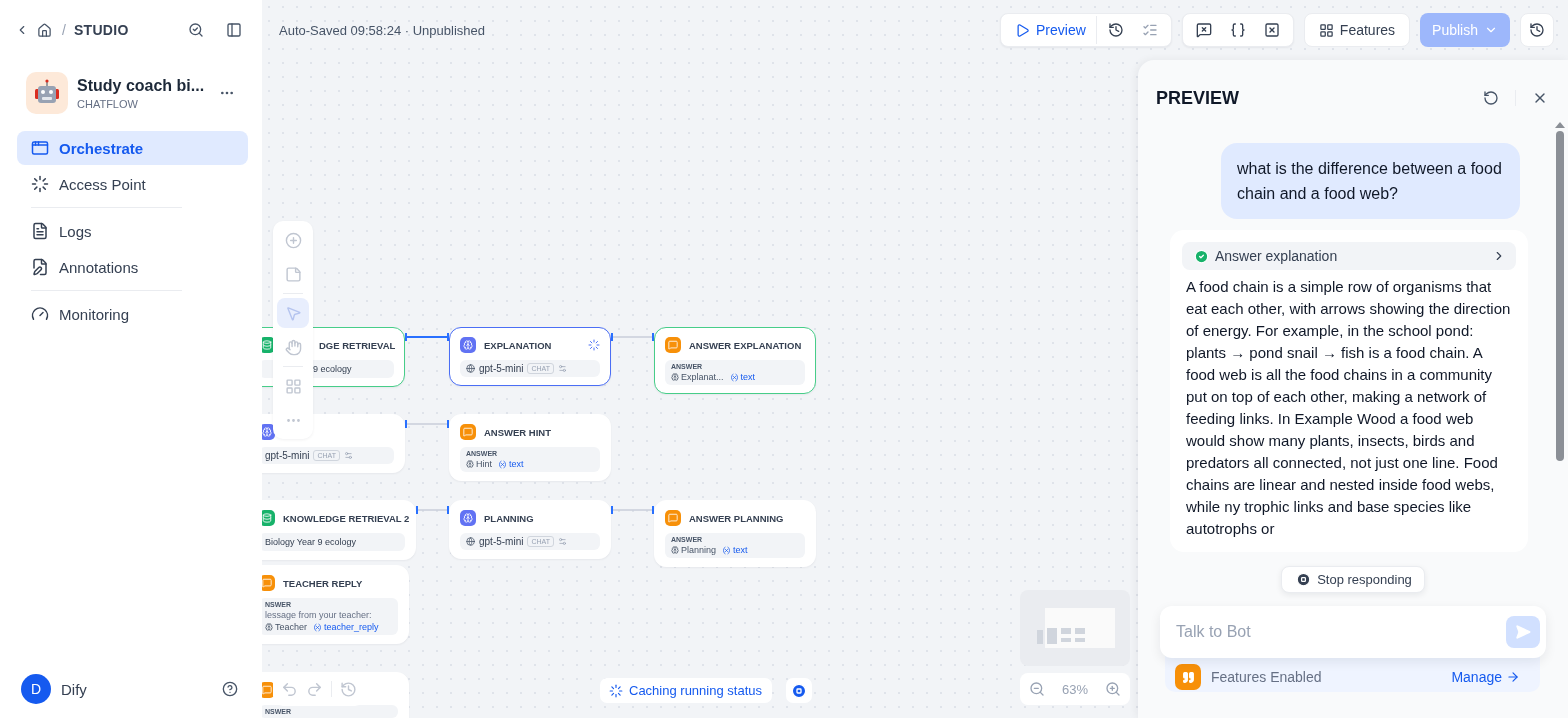 The height and width of the screenshot is (718, 1568). I want to click on node-title: DGE RETRIEVAL, so click(357, 345).